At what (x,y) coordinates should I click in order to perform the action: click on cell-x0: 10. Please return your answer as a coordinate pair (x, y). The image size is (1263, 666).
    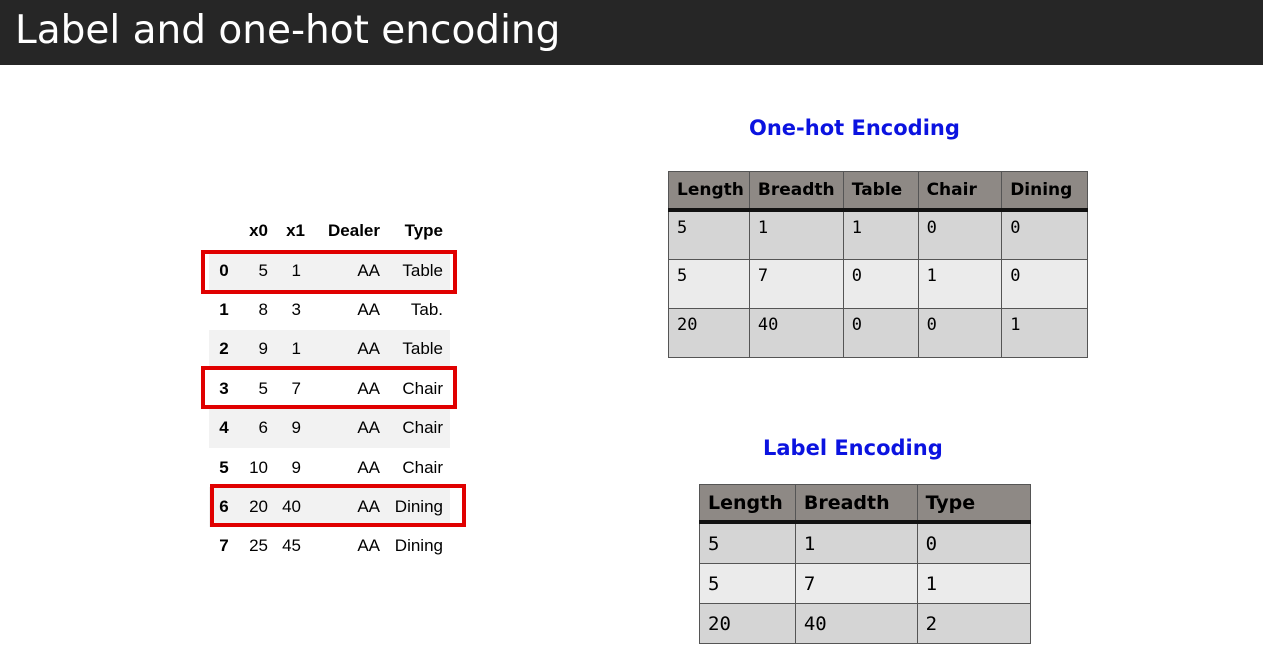
    Looking at the image, I should click on (258, 467).